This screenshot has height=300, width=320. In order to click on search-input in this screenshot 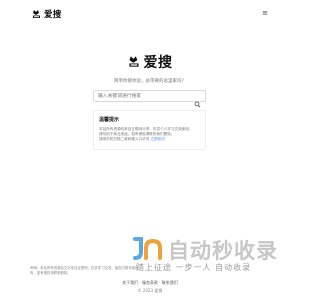, I will do `click(145, 96)`.